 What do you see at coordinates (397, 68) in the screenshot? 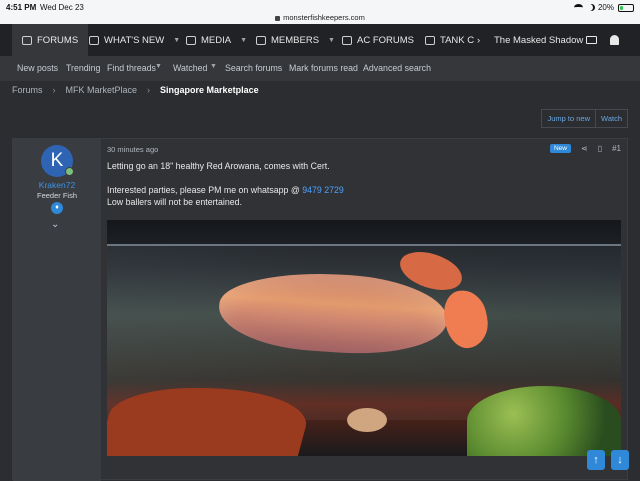
I see `subnav-advanced-search: Advanced search` at bounding box center [397, 68].